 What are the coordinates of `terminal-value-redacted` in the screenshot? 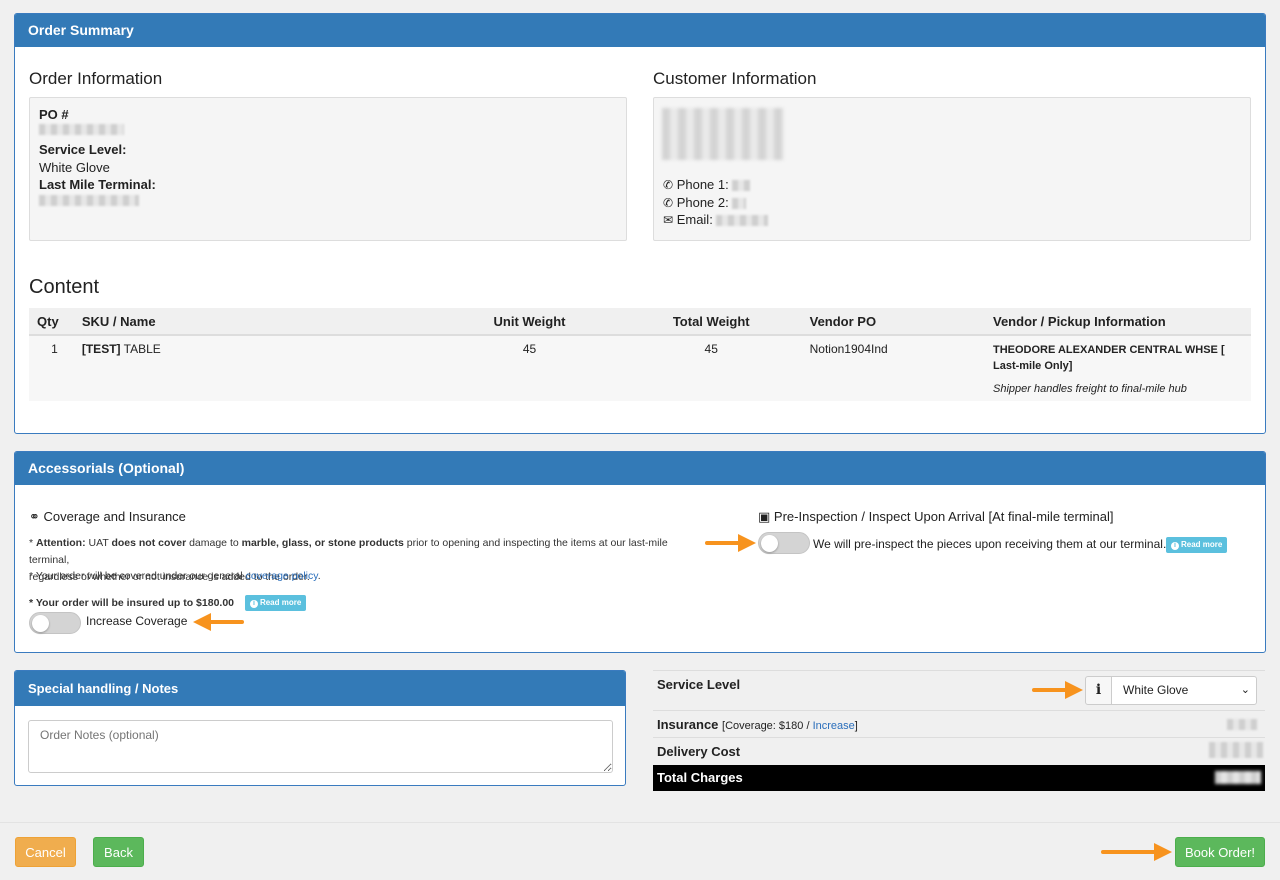 It's located at (89, 200).